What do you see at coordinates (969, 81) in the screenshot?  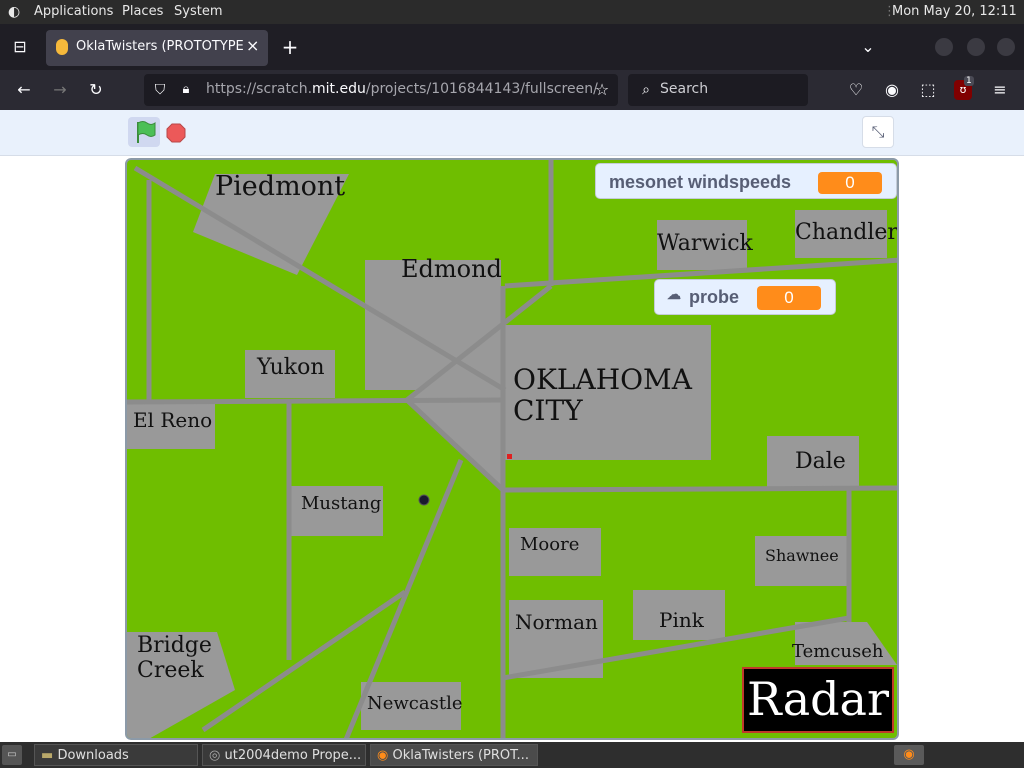 I see `extension-badge: 1` at bounding box center [969, 81].